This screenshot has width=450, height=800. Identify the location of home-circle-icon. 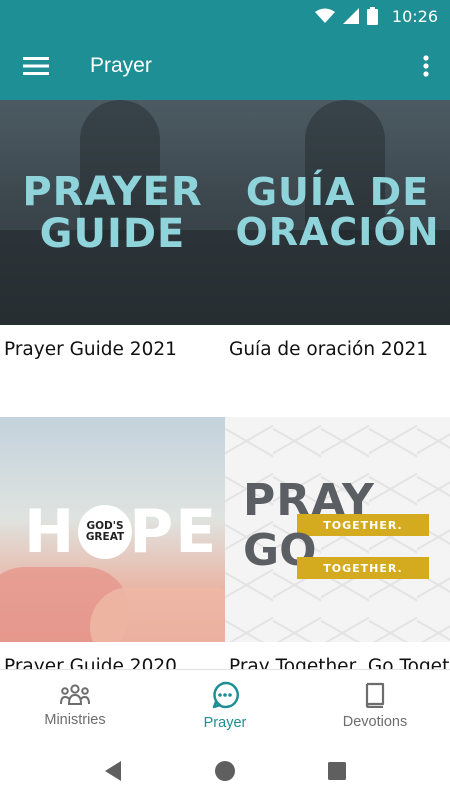
(225, 771).